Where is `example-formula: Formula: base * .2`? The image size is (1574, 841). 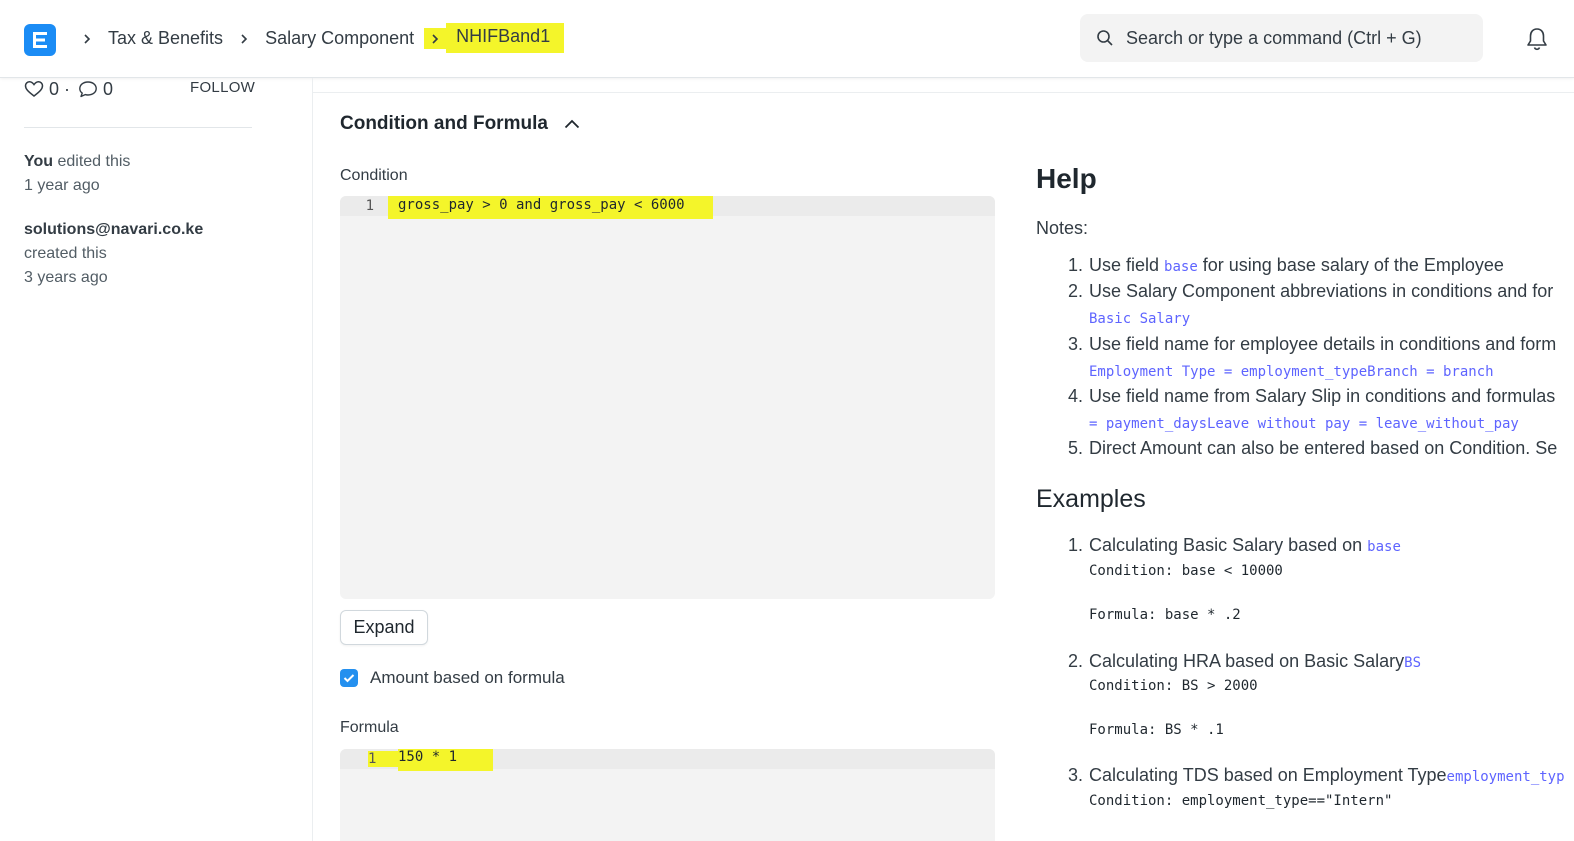 example-formula: Formula: base * .2 is located at coordinates (1165, 615).